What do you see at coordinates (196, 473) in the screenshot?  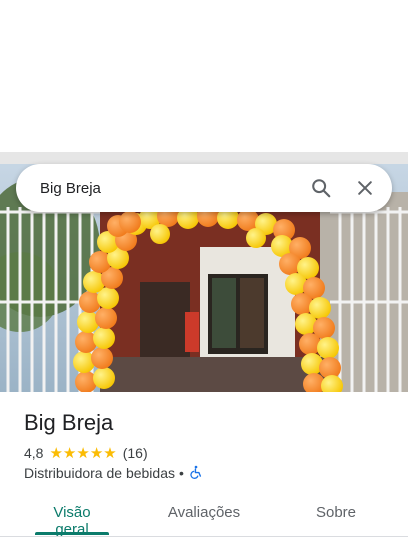 I see `wheelchair-icon` at bounding box center [196, 473].